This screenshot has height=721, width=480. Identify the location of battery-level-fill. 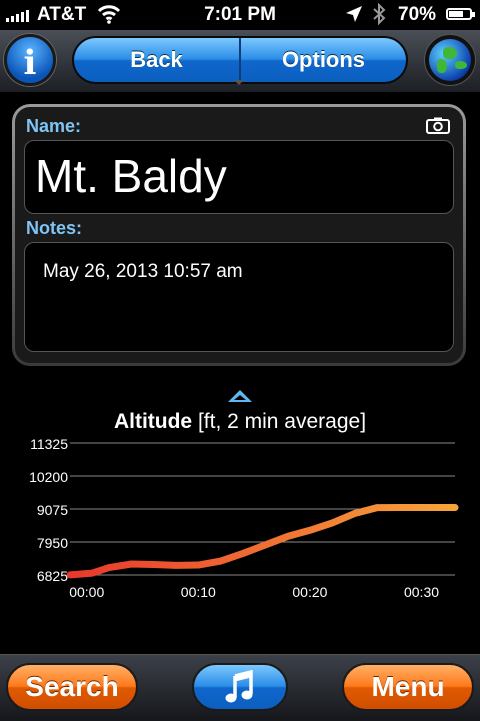
(456, 14).